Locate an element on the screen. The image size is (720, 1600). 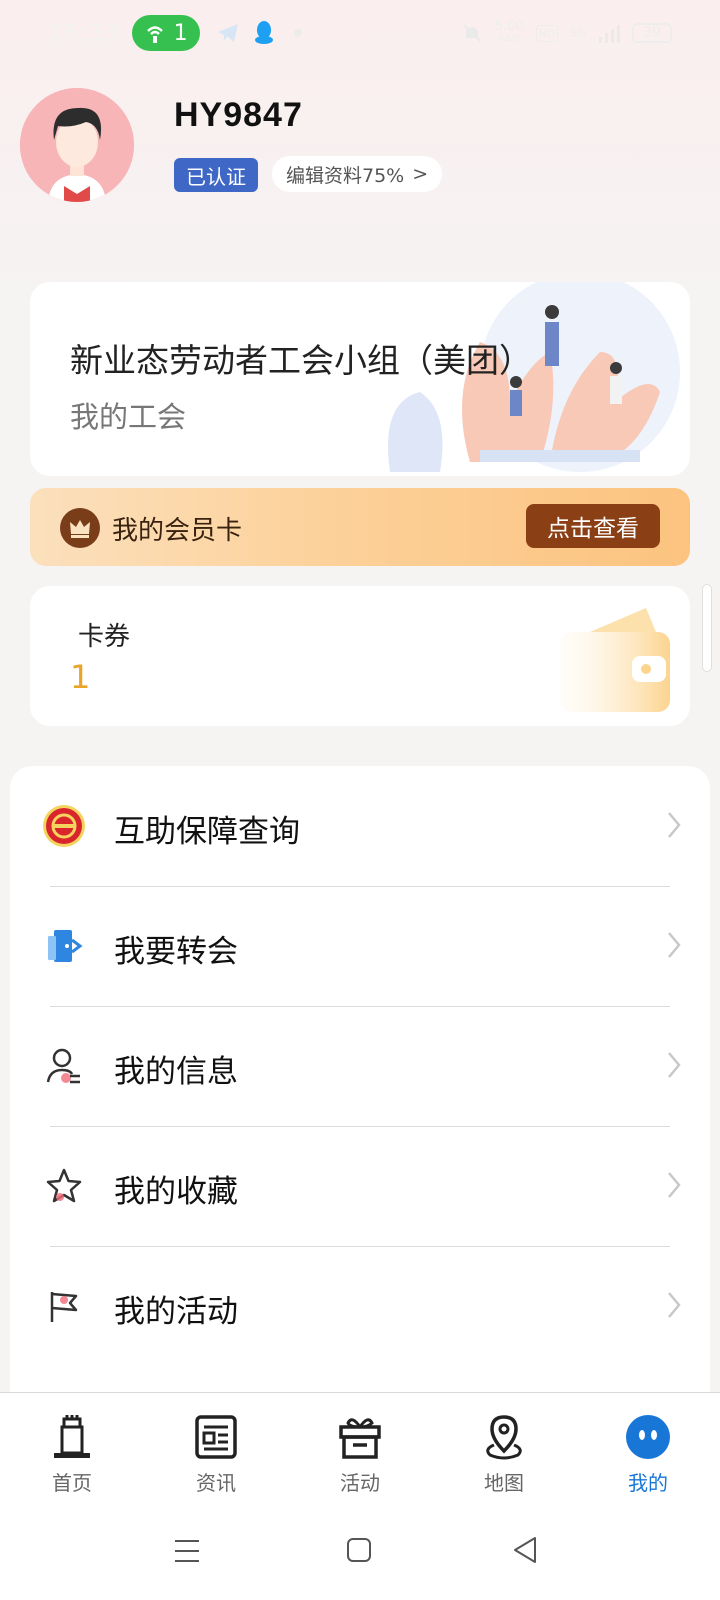
menu-item-my-info: 我的信息 is located at coordinates (360, 1066).